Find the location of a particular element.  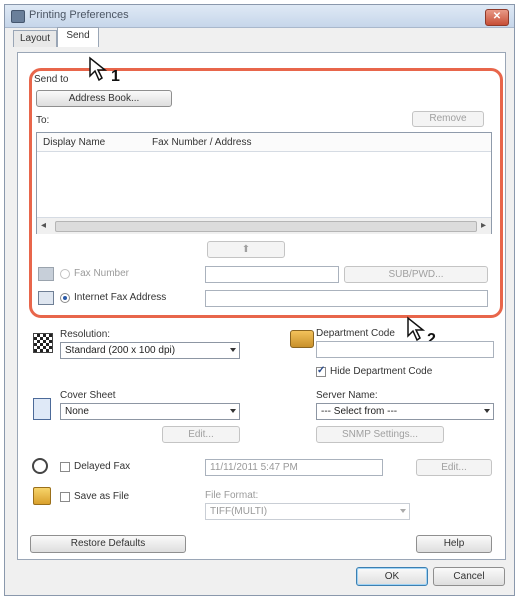

printer-icon is located at coordinates (18, 16).